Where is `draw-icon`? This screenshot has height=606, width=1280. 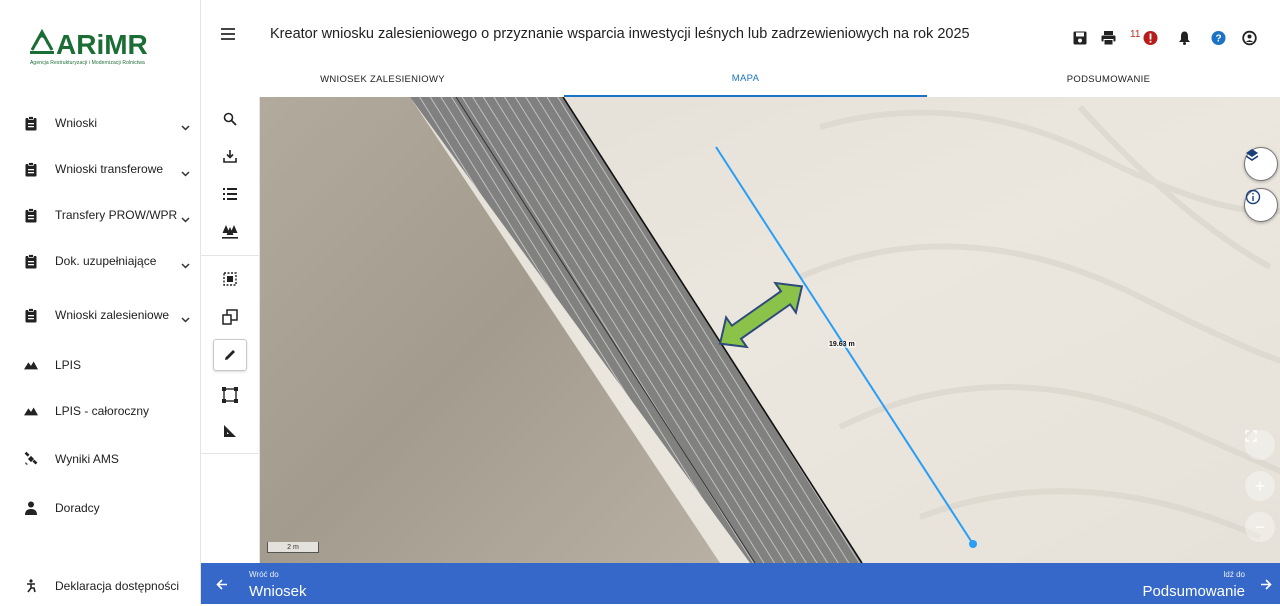 draw-icon is located at coordinates (230, 355).